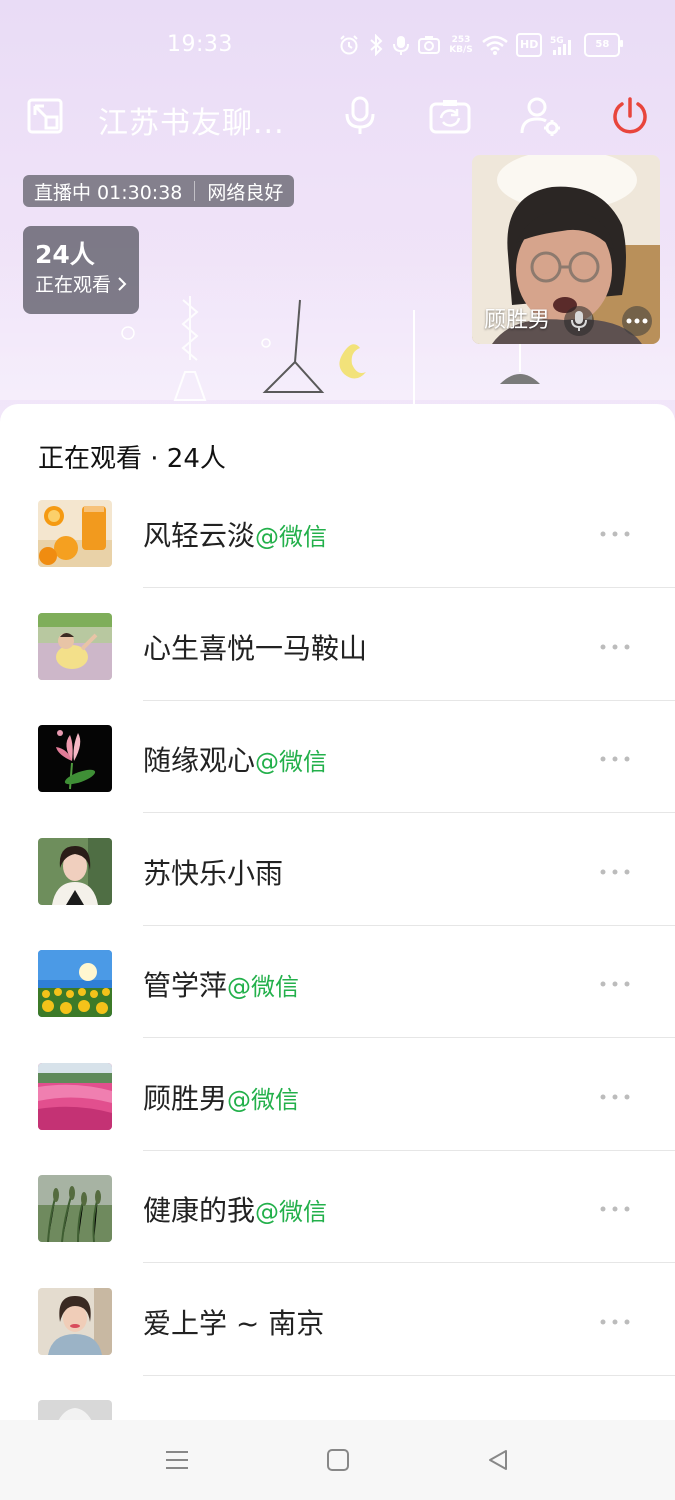  What do you see at coordinates (200, 44) in the screenshot?
I see `status-time: 19:33` at bounding box center [200, 44].